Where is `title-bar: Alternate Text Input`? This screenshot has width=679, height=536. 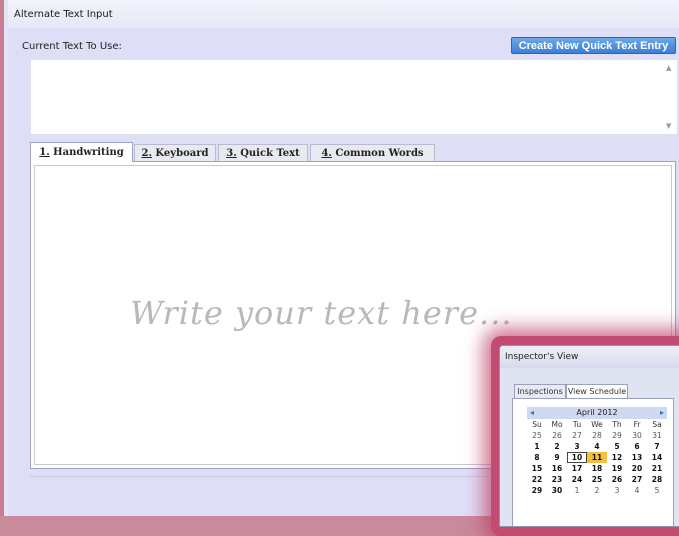 title-bar: Alternate Text Input is located at coordinates (343, 14).